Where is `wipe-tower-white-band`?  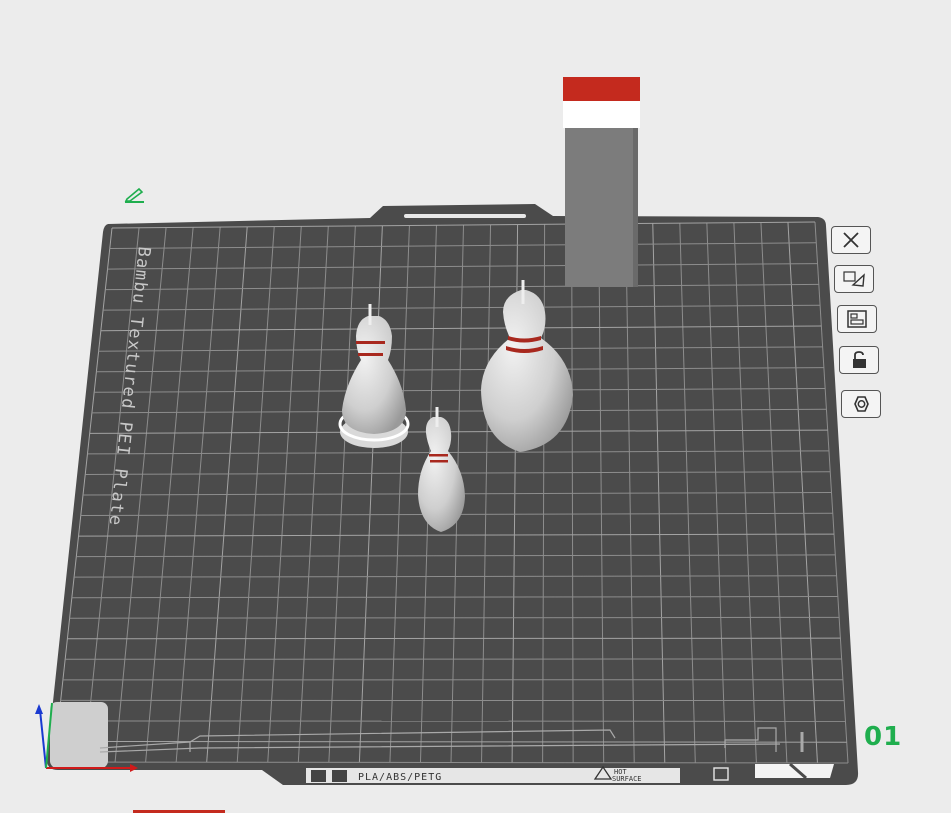
wipe-tower-white-band is located at coordinates (601, 114).